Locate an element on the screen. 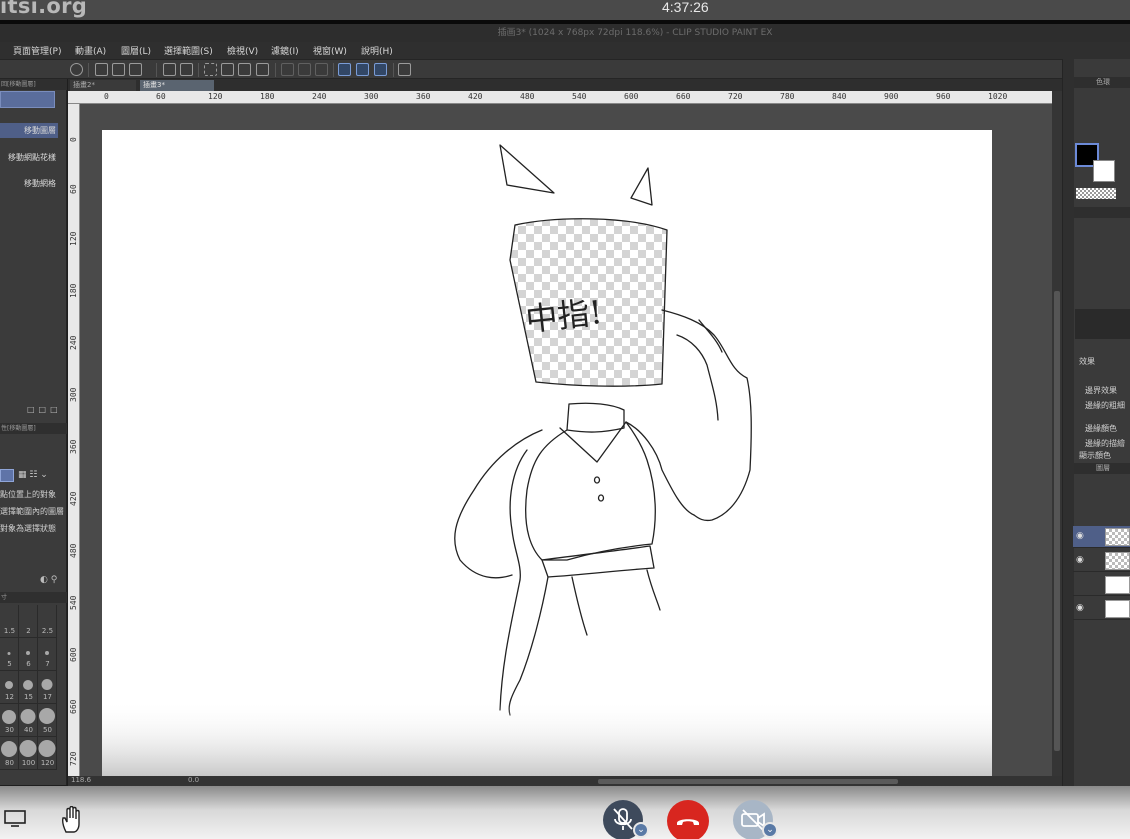 The height and width of the screenshot is (839, 1130). divider is located at coordinates (275, 70).